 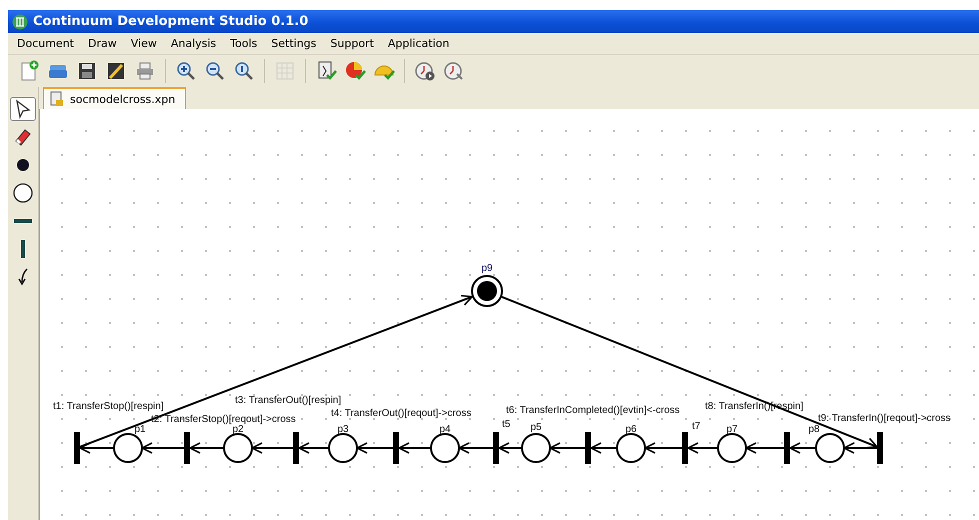 I want to click on zoom-out-icon, so click(x=215, y=71).